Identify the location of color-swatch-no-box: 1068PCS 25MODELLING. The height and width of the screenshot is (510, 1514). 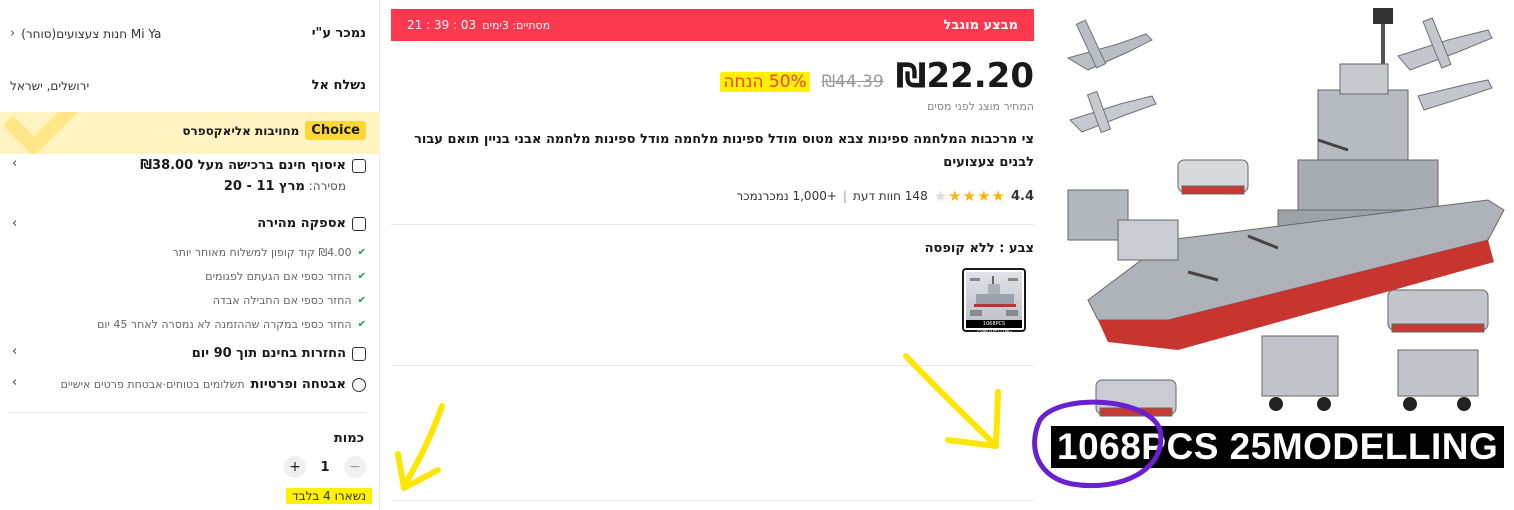
(994, 301).